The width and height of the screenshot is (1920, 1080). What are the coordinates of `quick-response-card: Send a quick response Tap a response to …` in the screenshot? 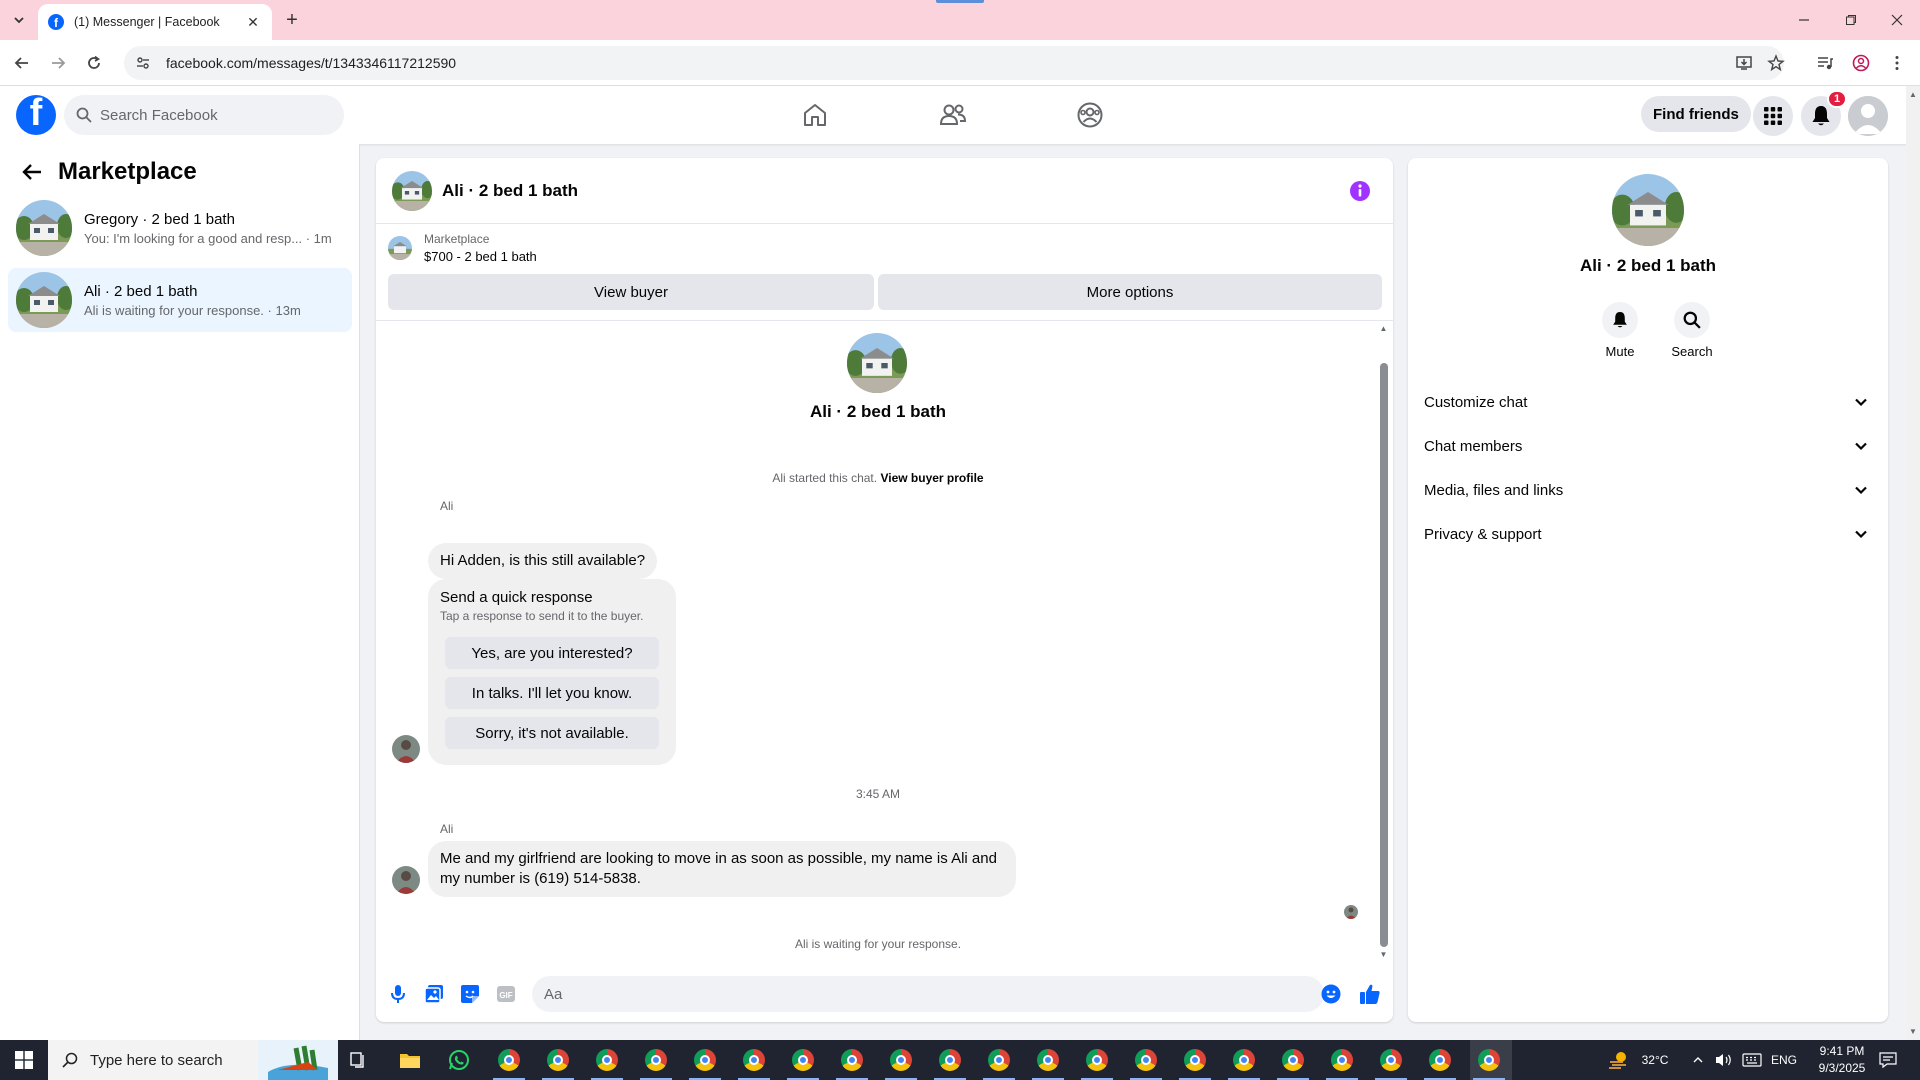 It's located at (552, 672).